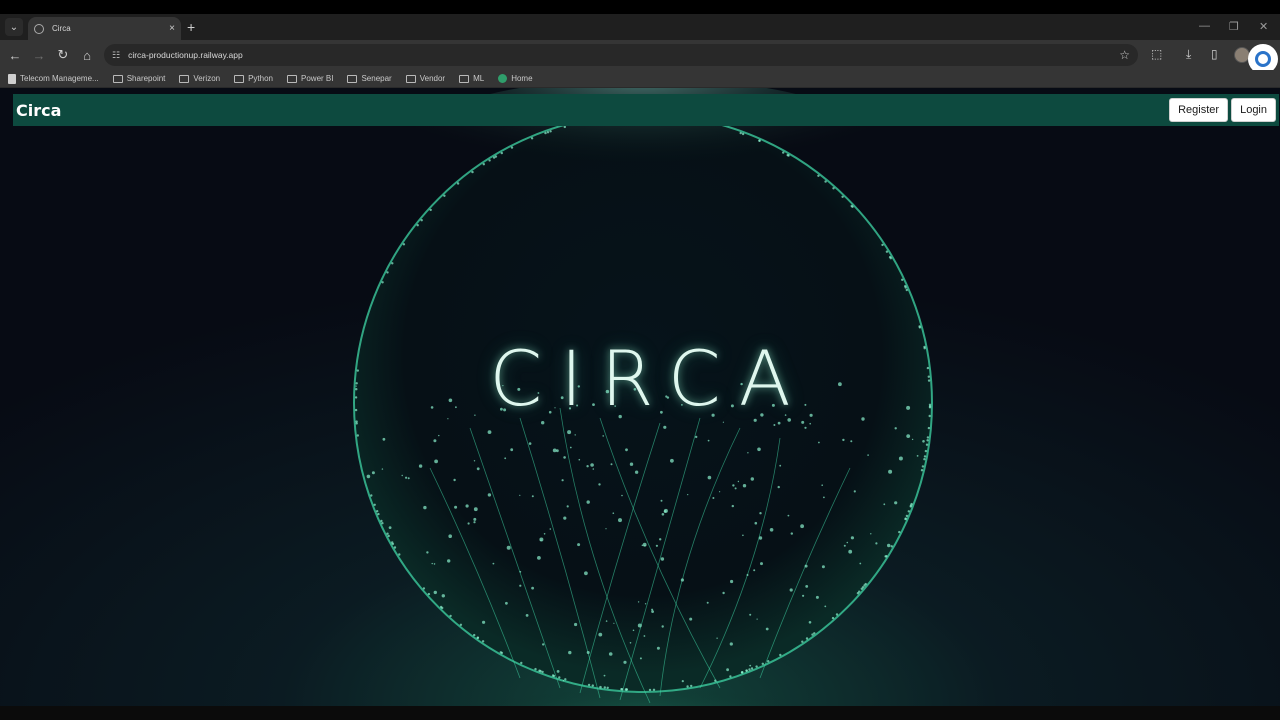 The image size is (1280, 720). I want to click on url-text: circa-productionup.railway.app, so click(623, 55).